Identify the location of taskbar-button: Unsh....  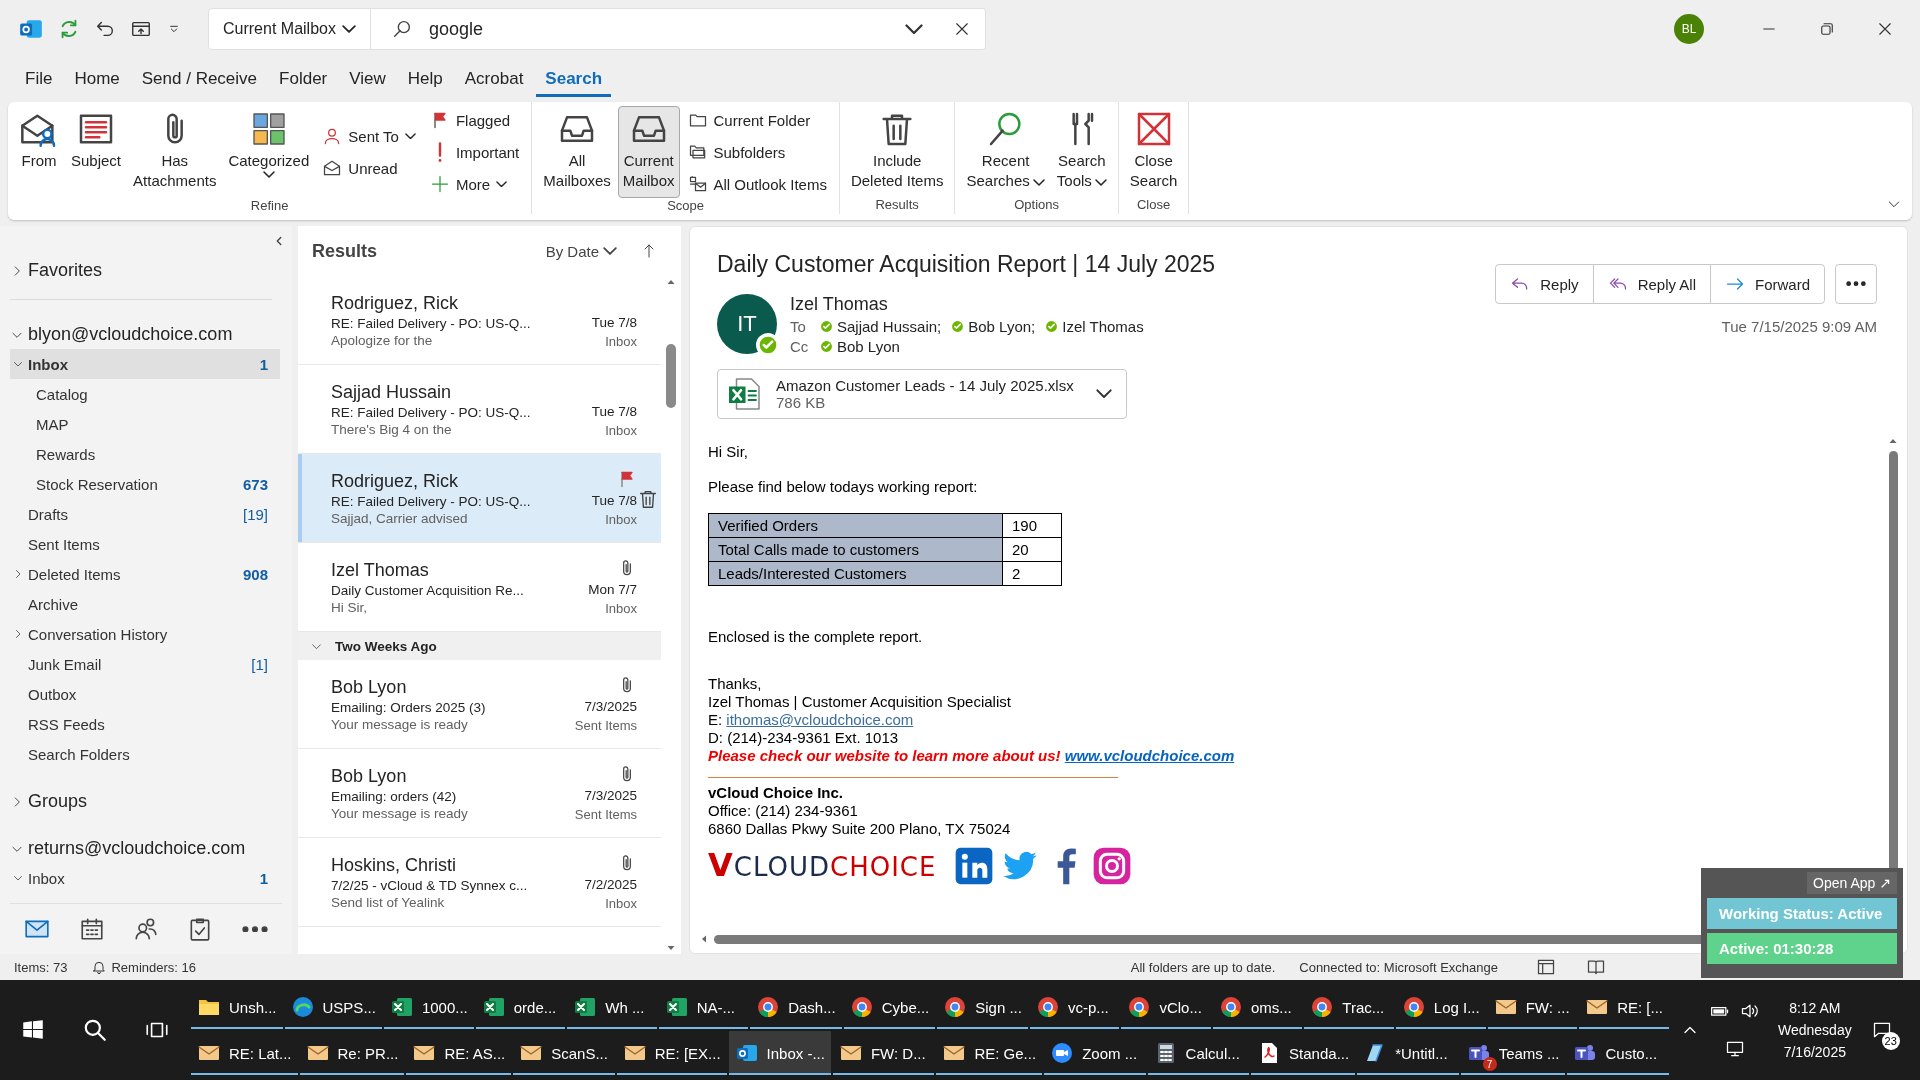
(237, 1007).